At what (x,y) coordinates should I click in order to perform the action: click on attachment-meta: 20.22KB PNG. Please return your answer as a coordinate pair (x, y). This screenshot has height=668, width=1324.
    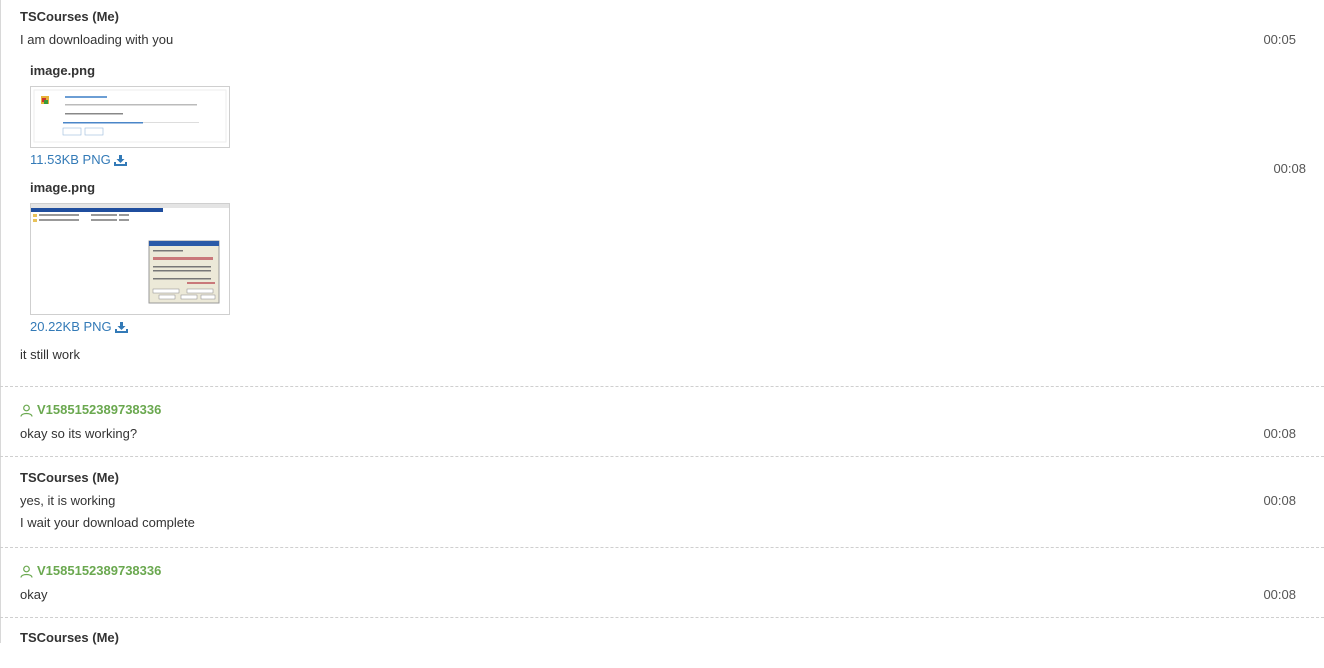
    Looking at the image, I should click on (71, 326).